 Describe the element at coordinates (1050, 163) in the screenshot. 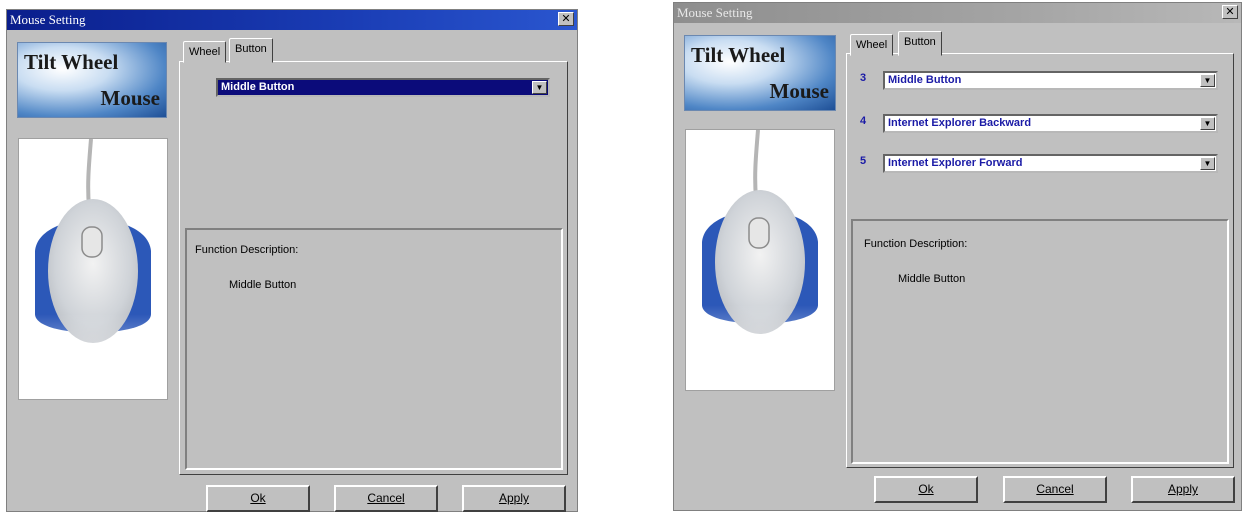

I see `button-5-select: Internet Explorer Forward ▼` at that location.